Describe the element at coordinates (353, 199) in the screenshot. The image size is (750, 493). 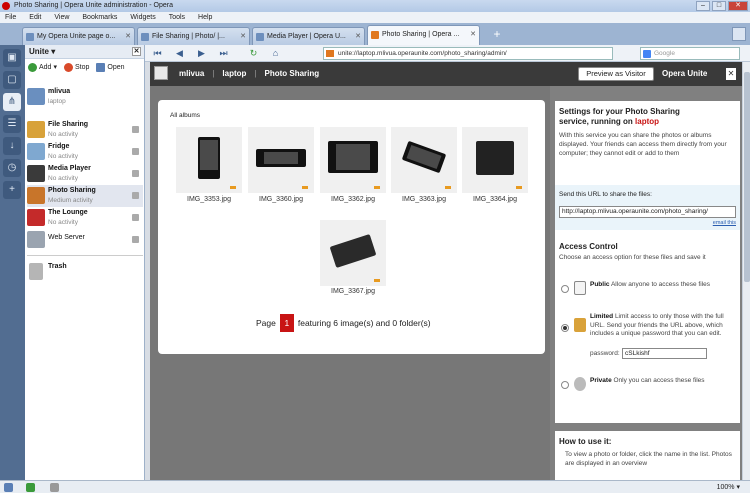
I see `photo-caption: IMG_3362.jpg` at that location.